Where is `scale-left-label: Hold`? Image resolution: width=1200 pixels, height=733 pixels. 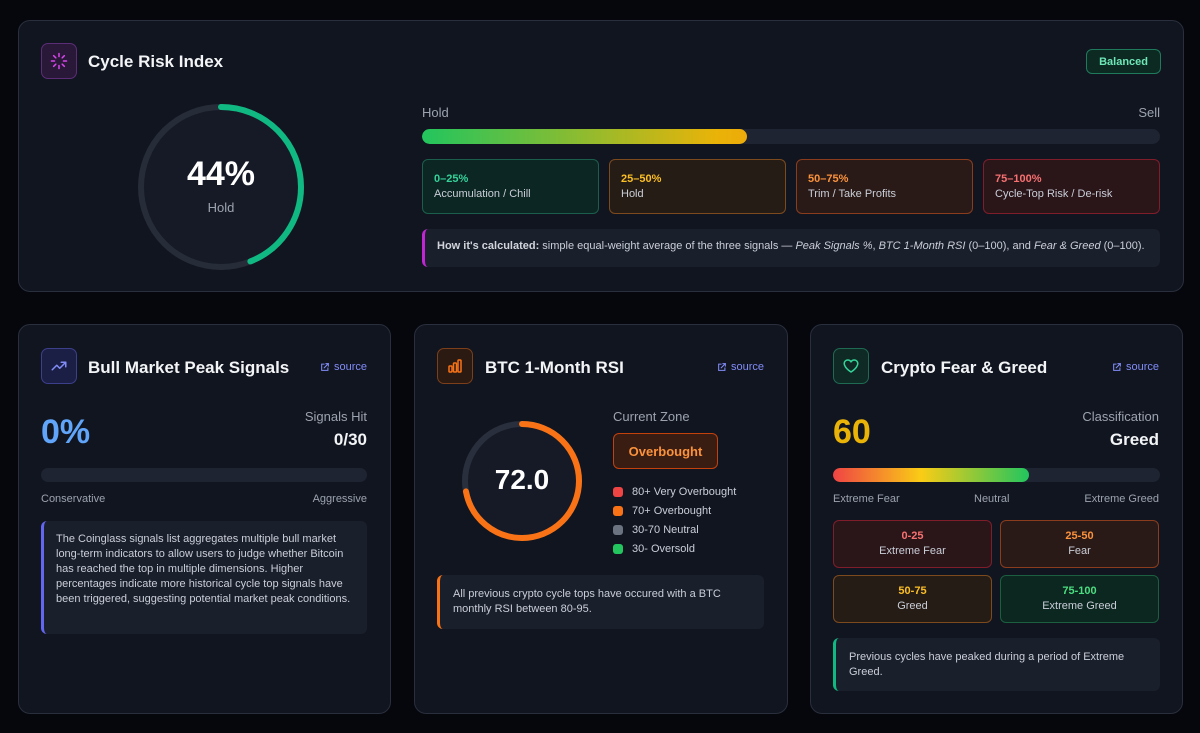
scale-left-label: Hold is located at coordinates (435, 112).